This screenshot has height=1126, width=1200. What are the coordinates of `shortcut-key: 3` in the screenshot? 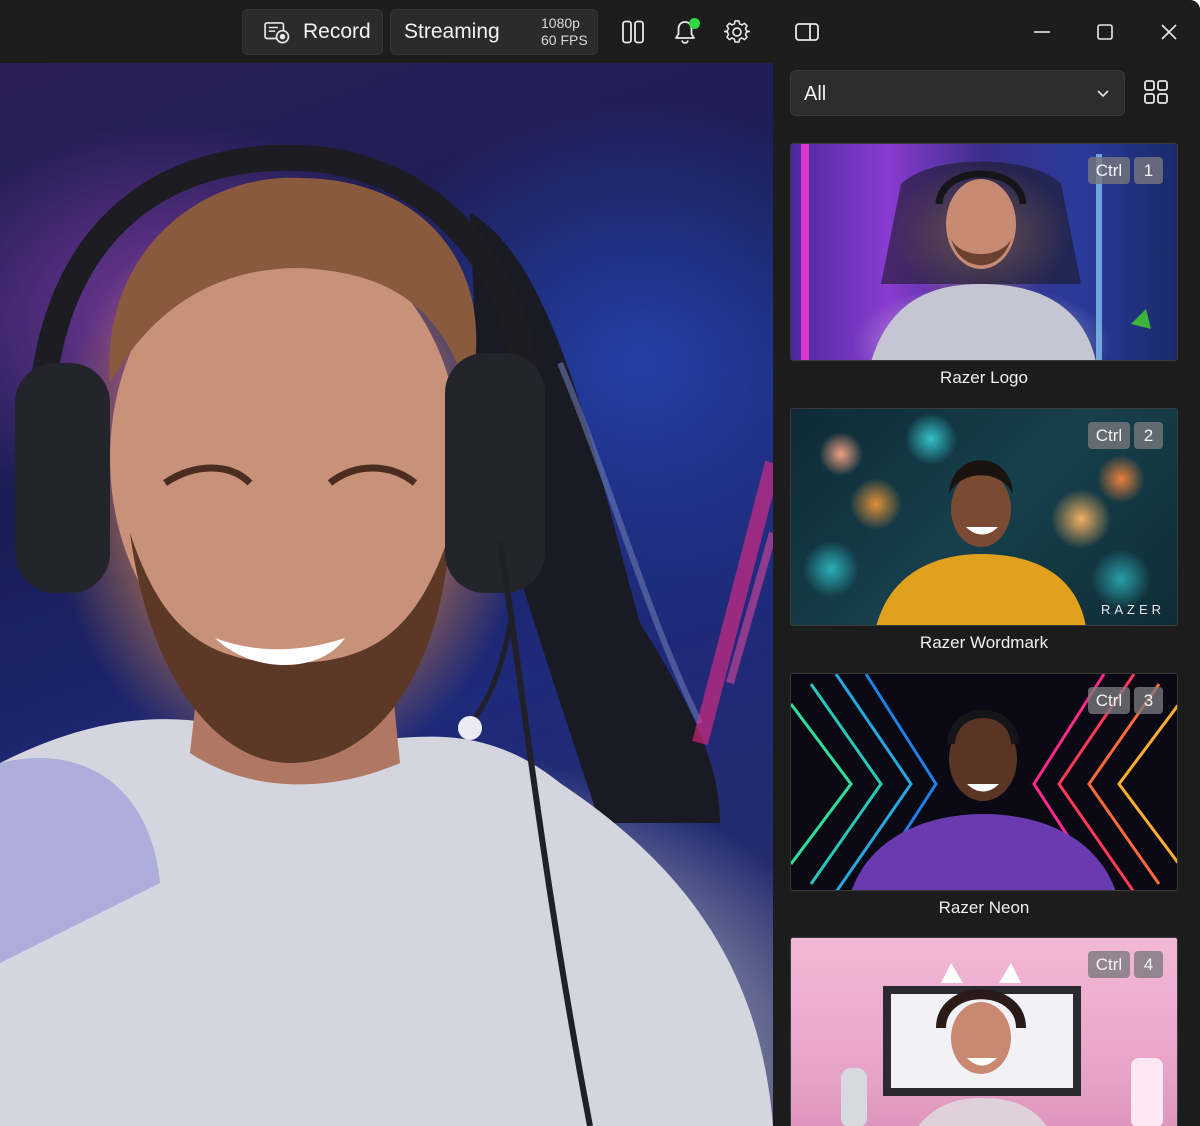 It's located at (1148, 700).